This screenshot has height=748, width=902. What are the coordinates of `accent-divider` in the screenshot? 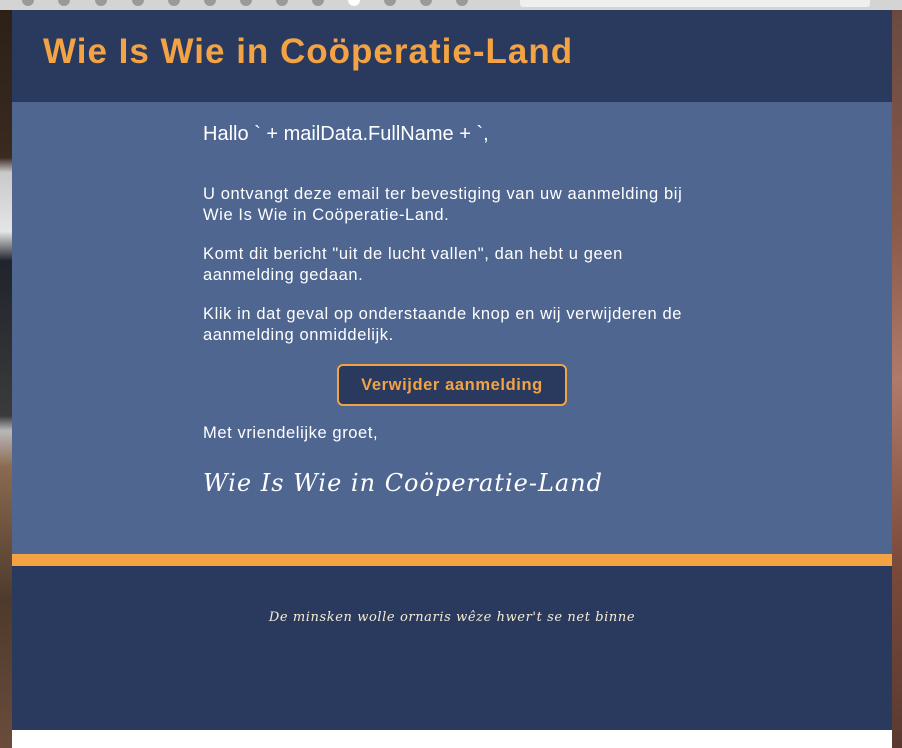 It's located at (452, 560).